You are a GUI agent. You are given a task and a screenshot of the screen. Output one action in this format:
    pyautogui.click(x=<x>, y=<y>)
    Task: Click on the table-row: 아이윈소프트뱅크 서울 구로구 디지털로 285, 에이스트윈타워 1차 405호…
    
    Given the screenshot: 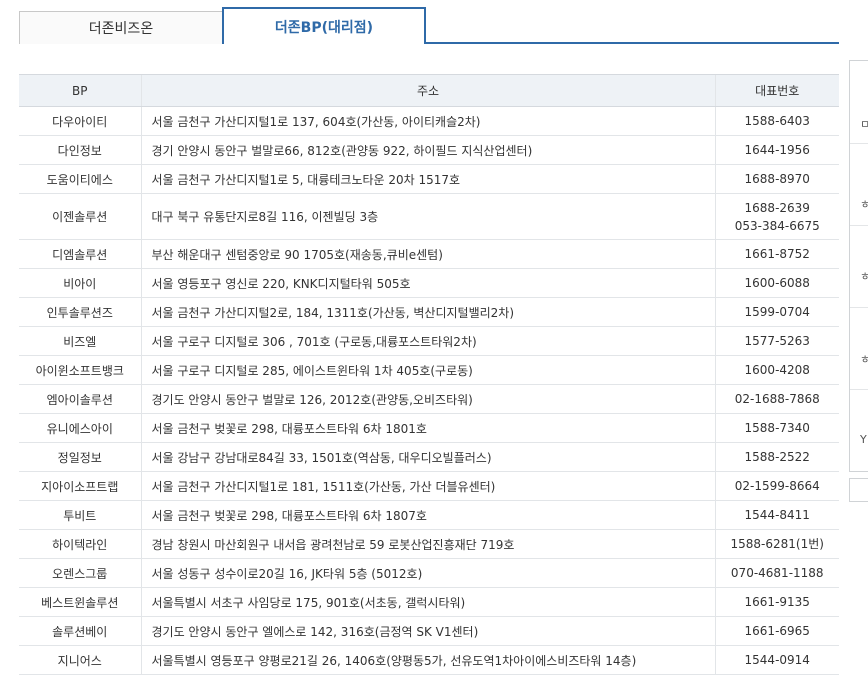 What is the action you would take?
    pyautogui.click(x=429, y=370)
    